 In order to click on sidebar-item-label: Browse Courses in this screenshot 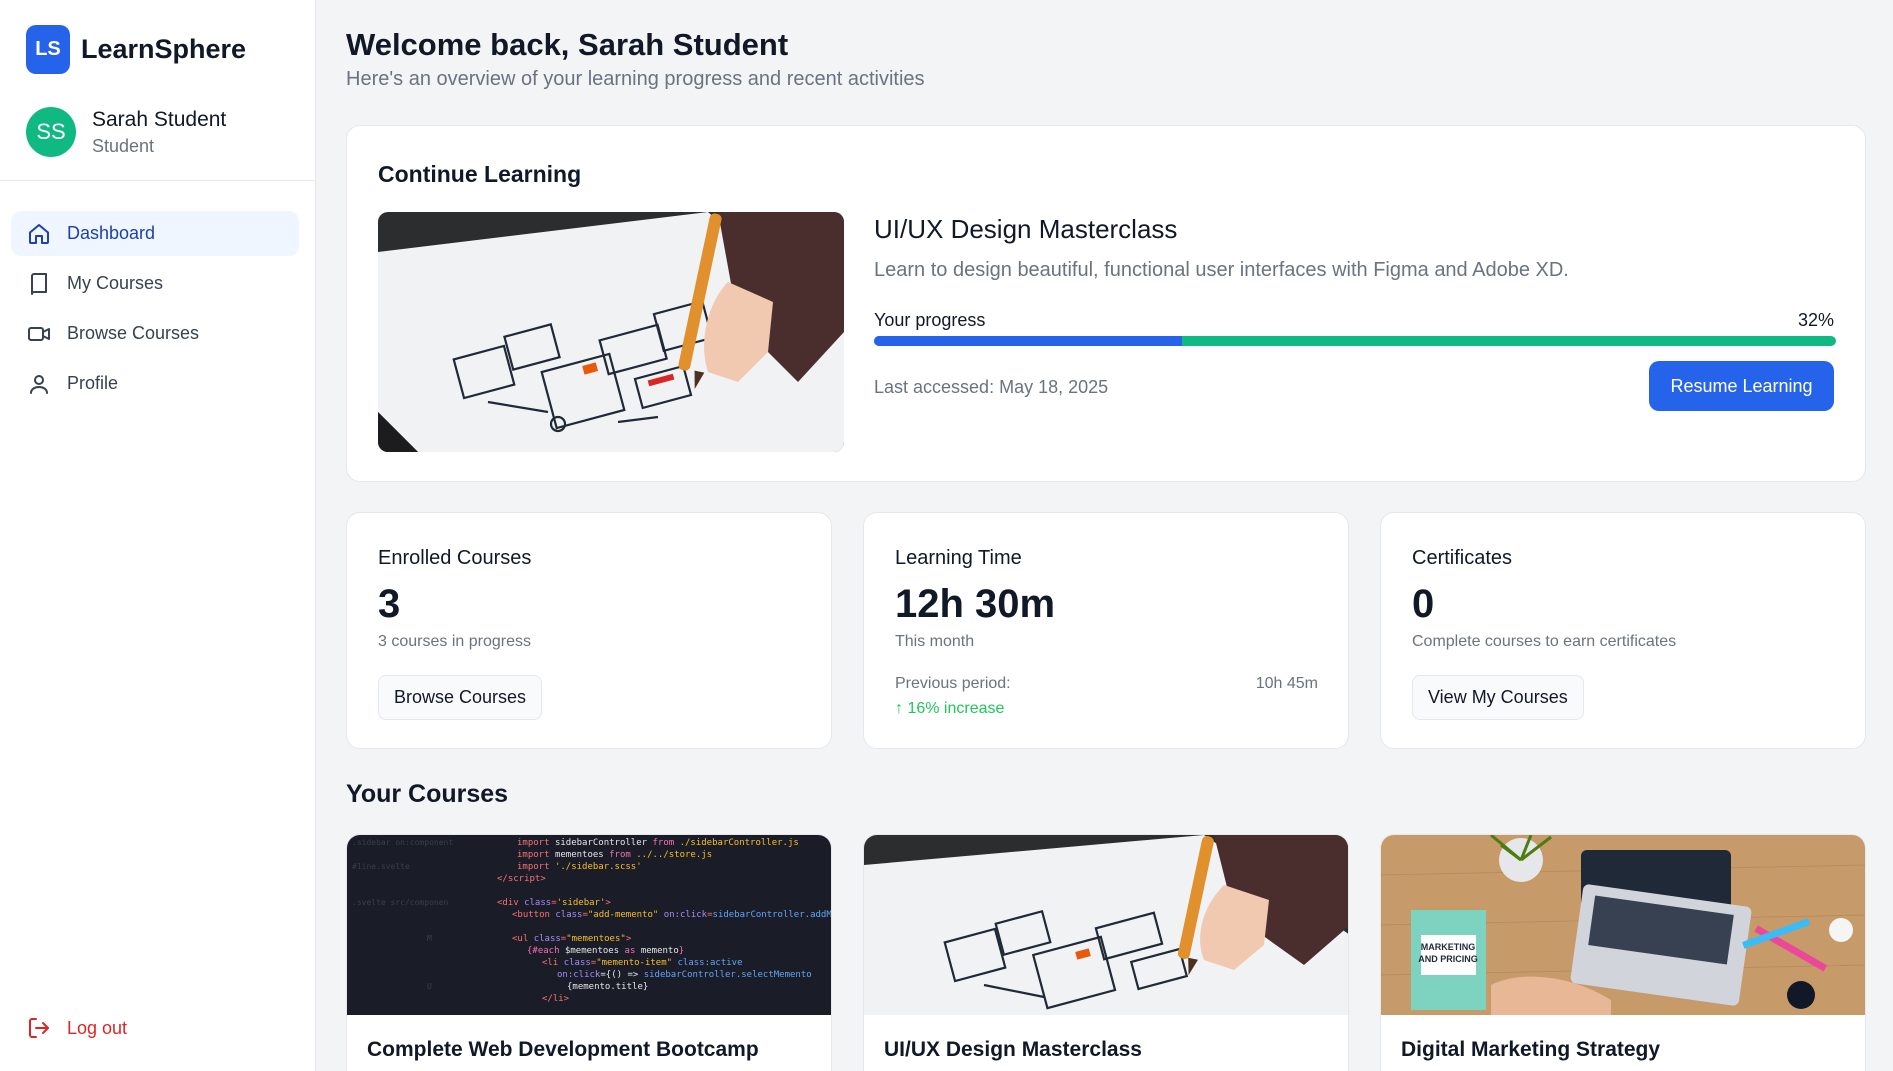, I will do `click(133, 333)`.